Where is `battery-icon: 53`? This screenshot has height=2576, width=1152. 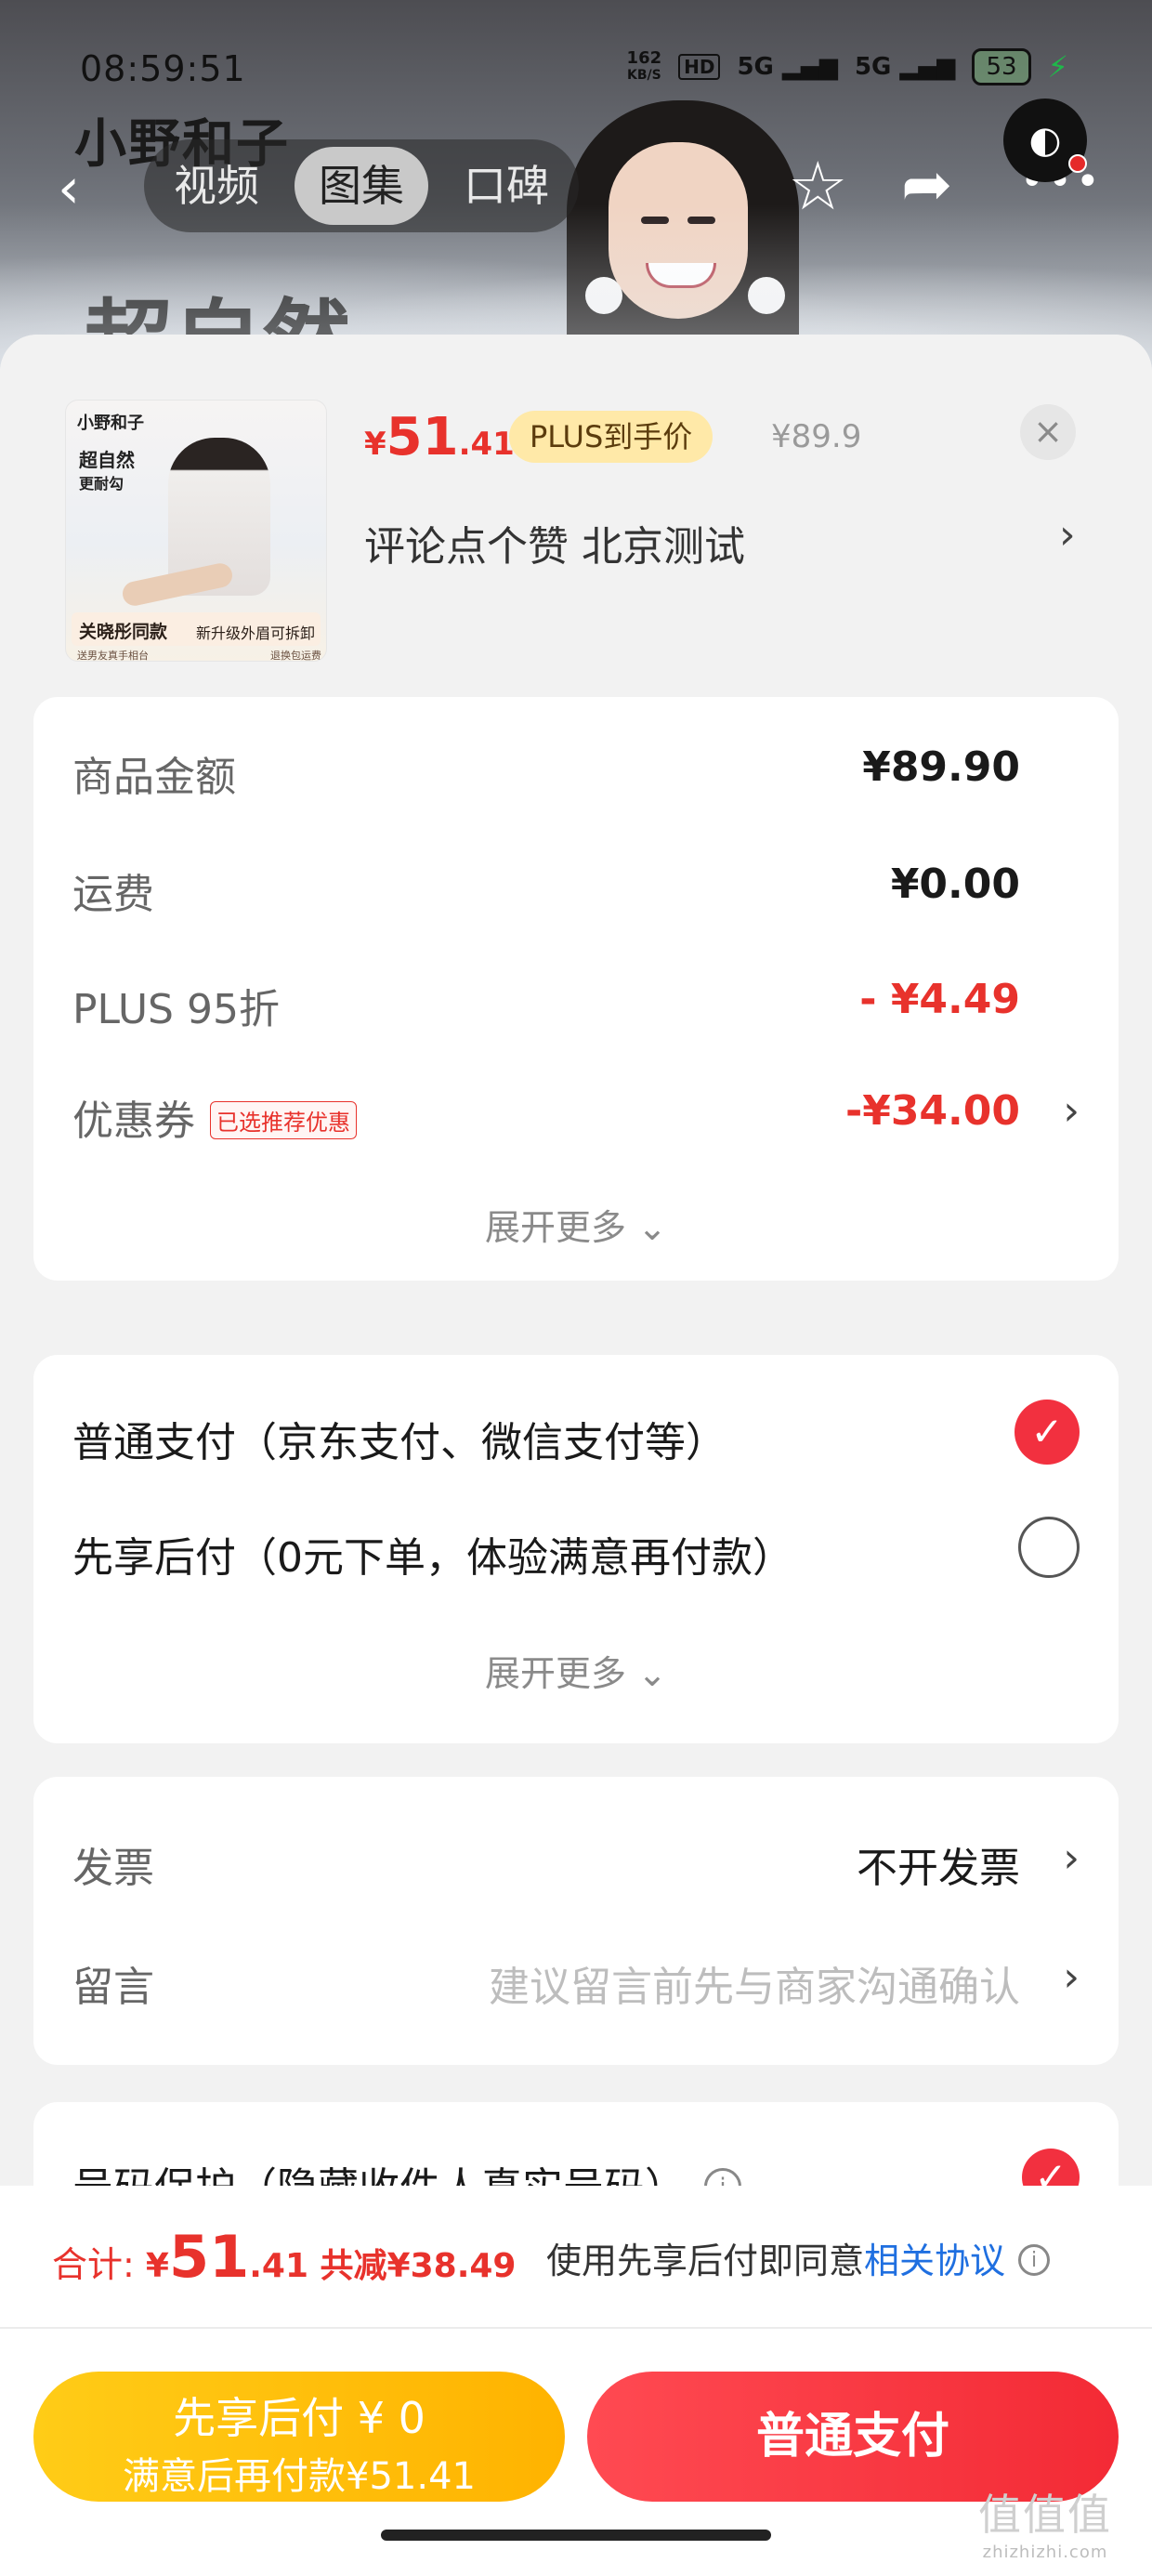 battery-icon: 53 is located at coordinates (1001, 66).